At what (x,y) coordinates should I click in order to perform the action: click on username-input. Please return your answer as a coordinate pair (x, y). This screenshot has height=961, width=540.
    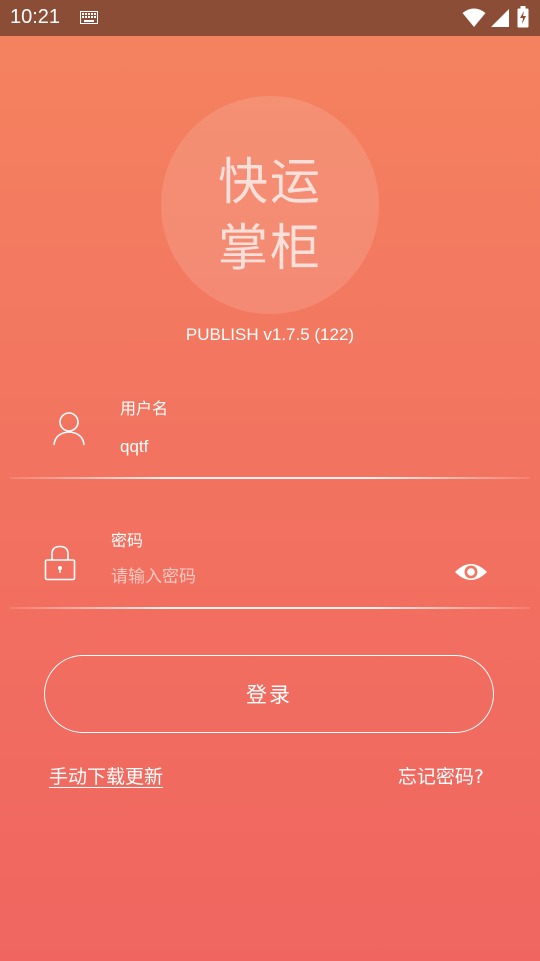
    Looking at the image, I should click on (280, 447).